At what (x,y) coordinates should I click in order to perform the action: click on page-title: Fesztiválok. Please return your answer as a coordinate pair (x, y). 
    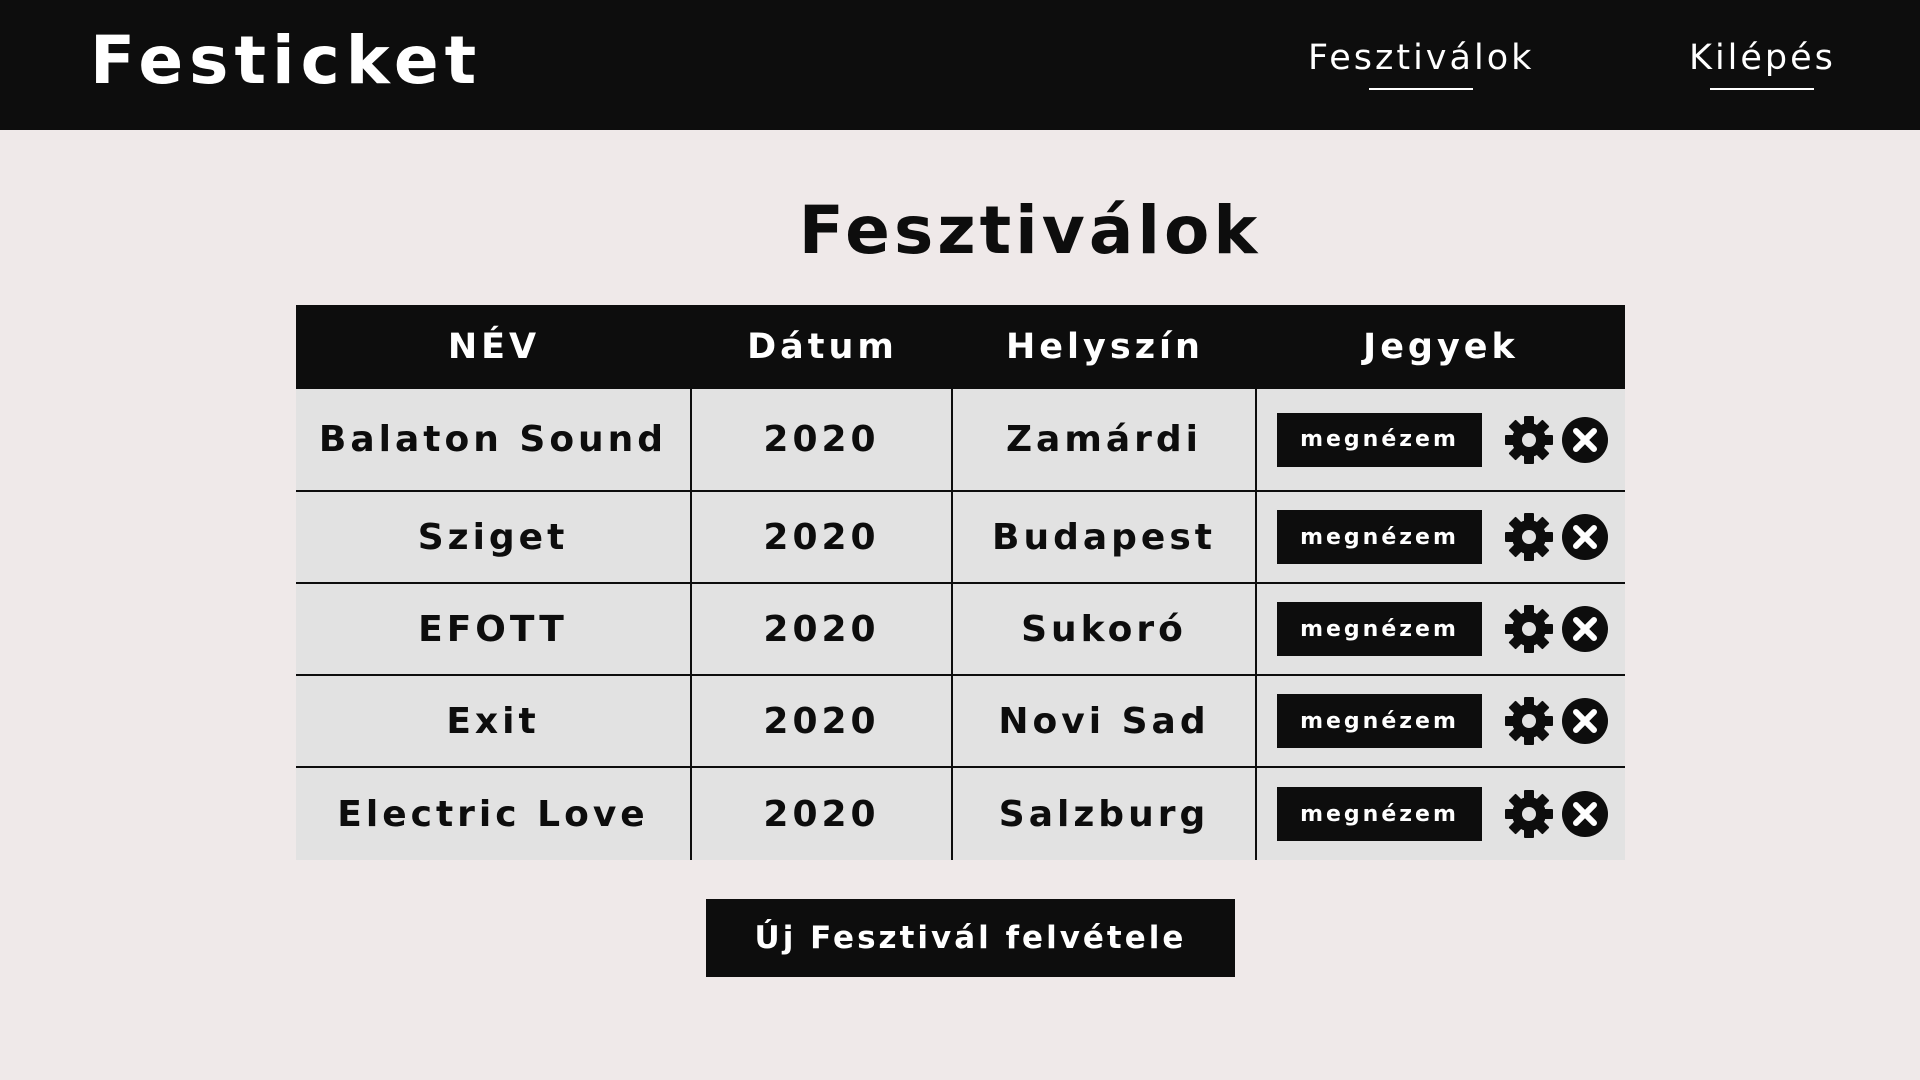
    Looking at the image, I should click on (1030, 230).